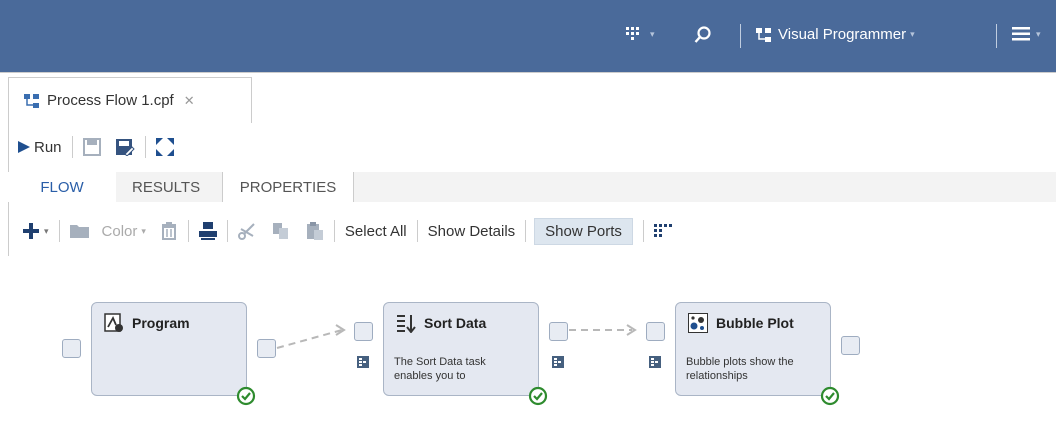 Image resolution: width=1056 pixels, height=447 pixels. I want to click on node-title-label: Bubble Plot, so click(755, 323).